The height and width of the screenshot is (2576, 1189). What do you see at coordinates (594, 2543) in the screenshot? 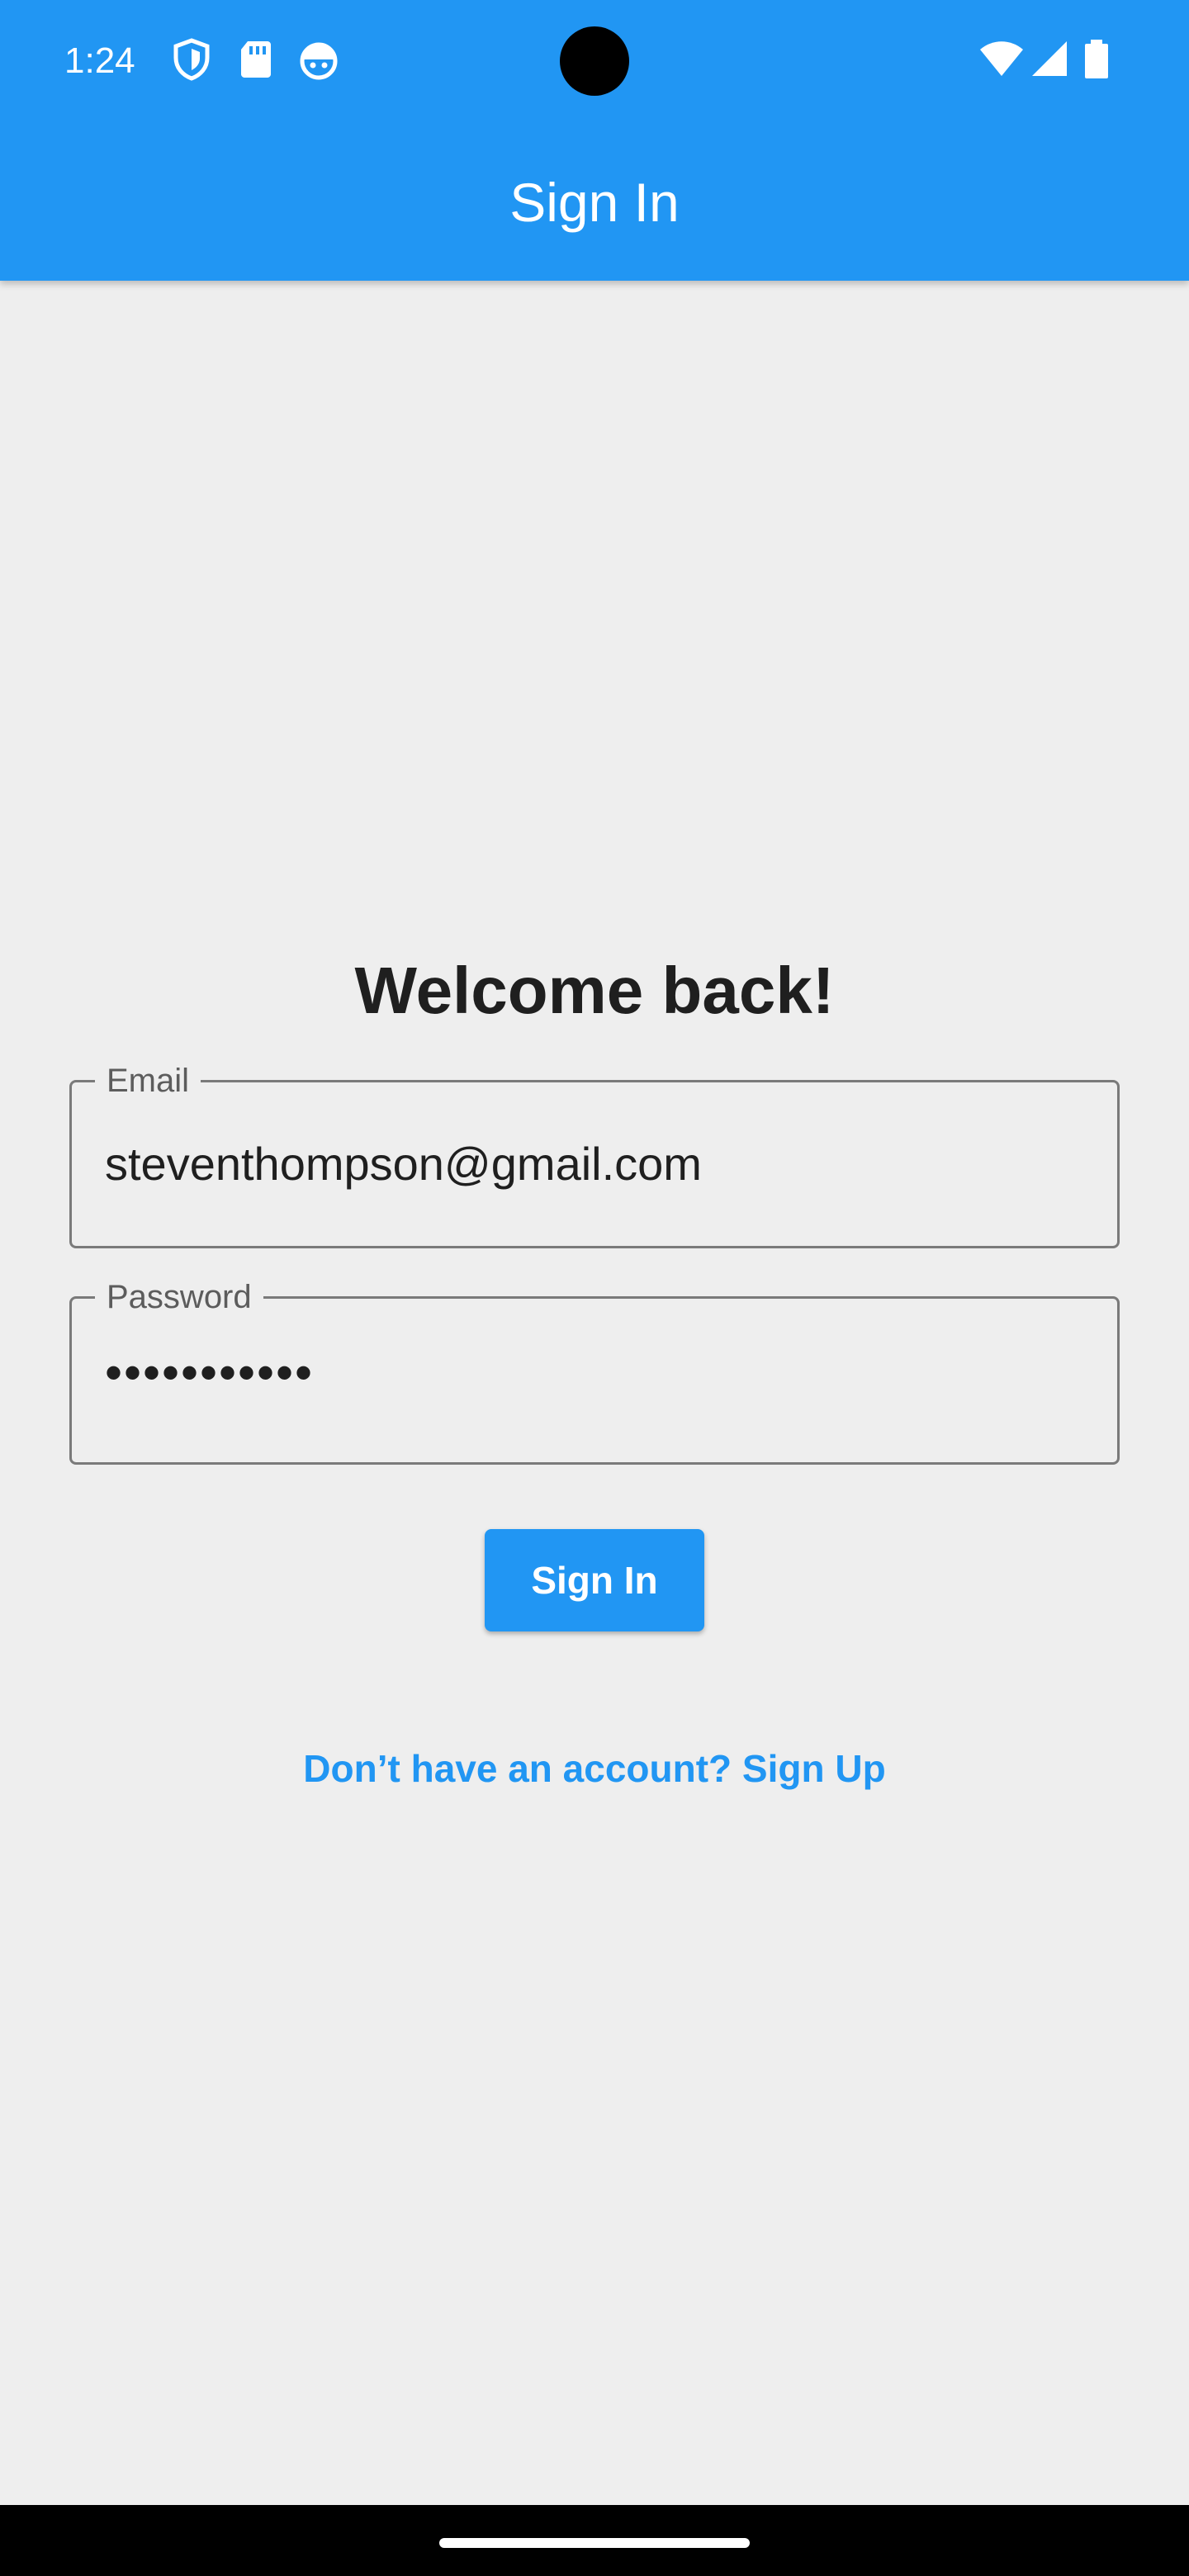
I see `home-gesture-handle` at bounding box center [594, 2543].